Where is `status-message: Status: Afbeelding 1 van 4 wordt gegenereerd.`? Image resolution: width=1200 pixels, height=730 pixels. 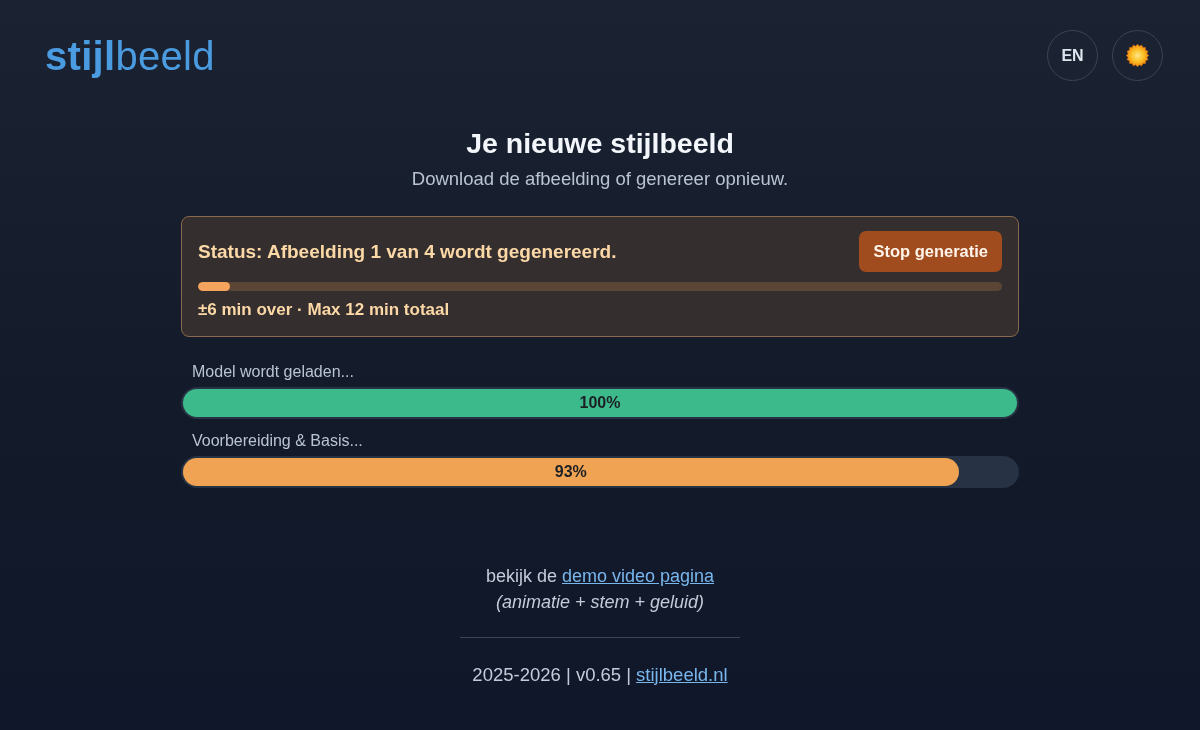 status-message: Status: Afbeelding 1 van 4 wordt gegenereerd. is located at coordinates (407, 251).